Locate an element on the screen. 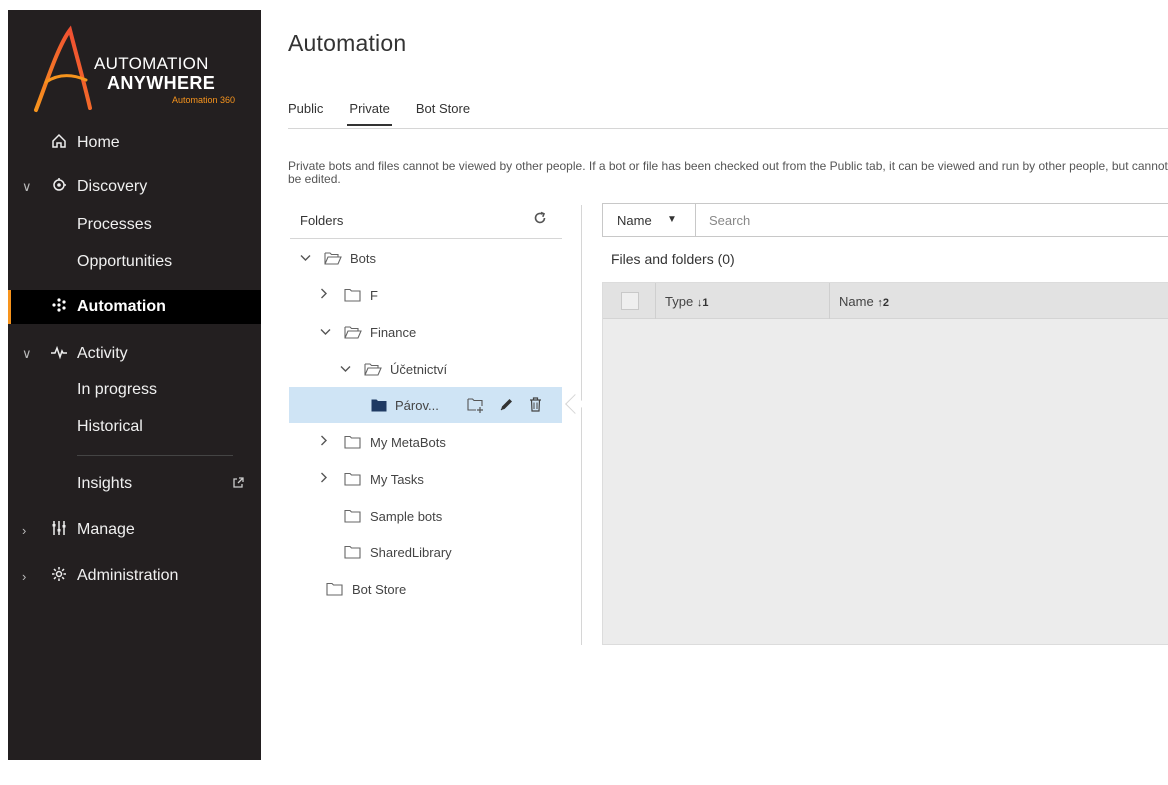 This screenshot has width=1168, height=785. tree-item-label: My Tasks is located at coordinates (397, 479).